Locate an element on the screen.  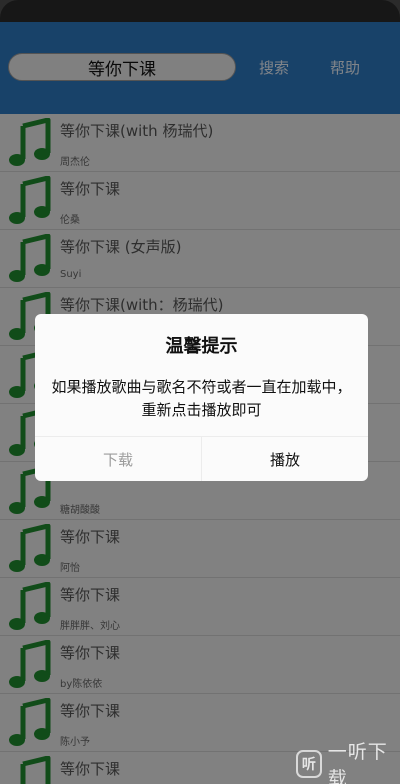
watermark-logo: 听 is located at coordinates (309, 764).